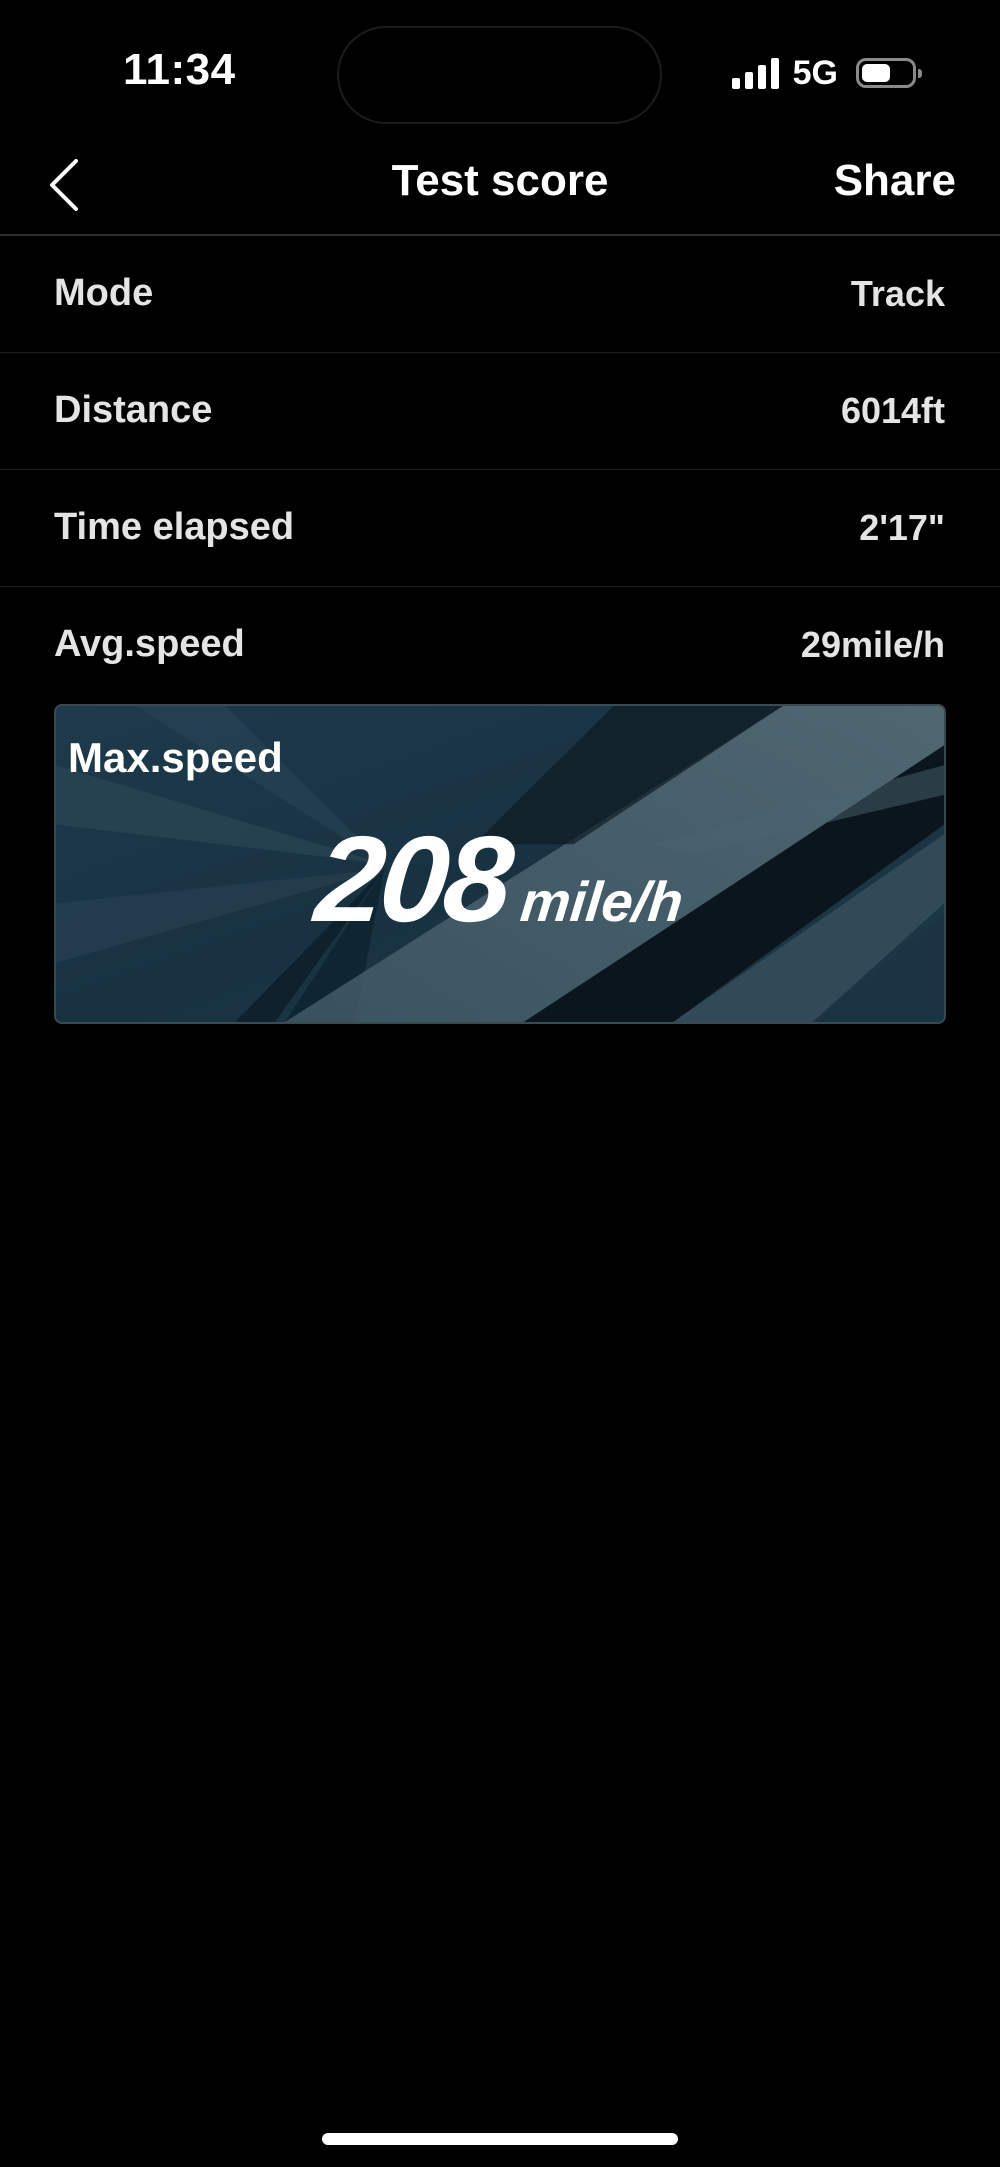 This screenshot has width=1000, height=2167. What do you see at coordinates (500, 528) in the screenshot?
I see `stat-row-time-elapsed: Time elapsed 2'17"` at bounding box center [500, 528].